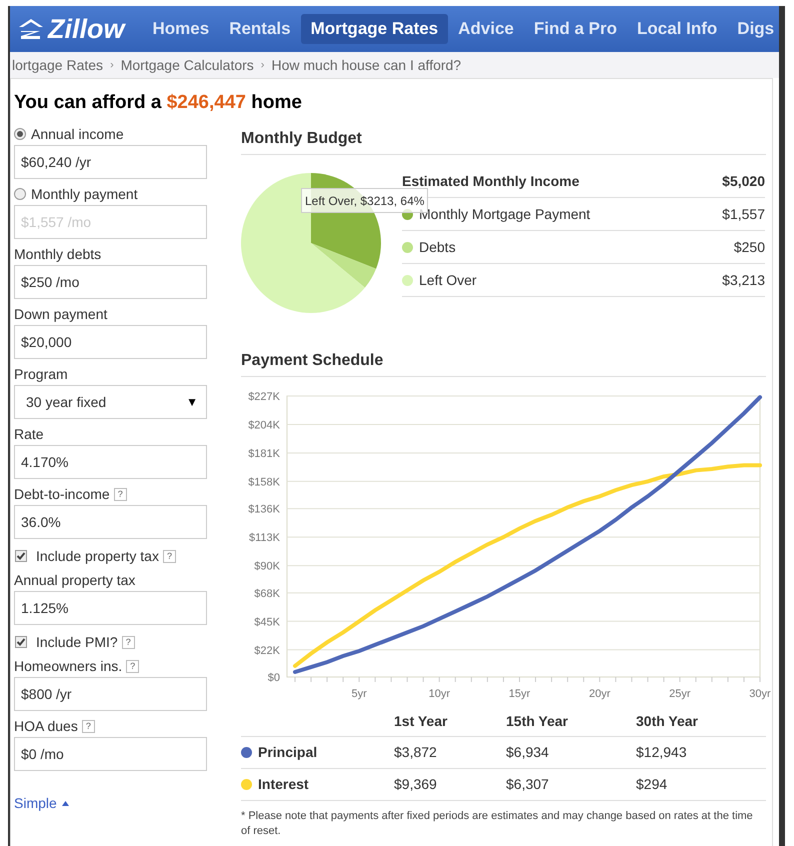  Describe the element at coordinates (264, 397) in the screenshot. I see `axis-label: $227K` at that location.